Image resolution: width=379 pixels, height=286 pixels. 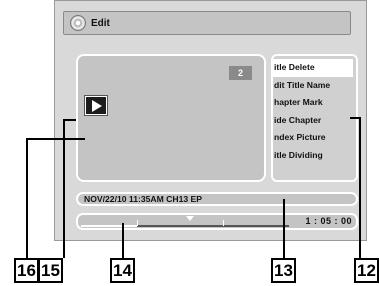 What do you see at coordinates (190, 218) in the screenshot?
I see `position-marker` at bounding box center [190, 218].